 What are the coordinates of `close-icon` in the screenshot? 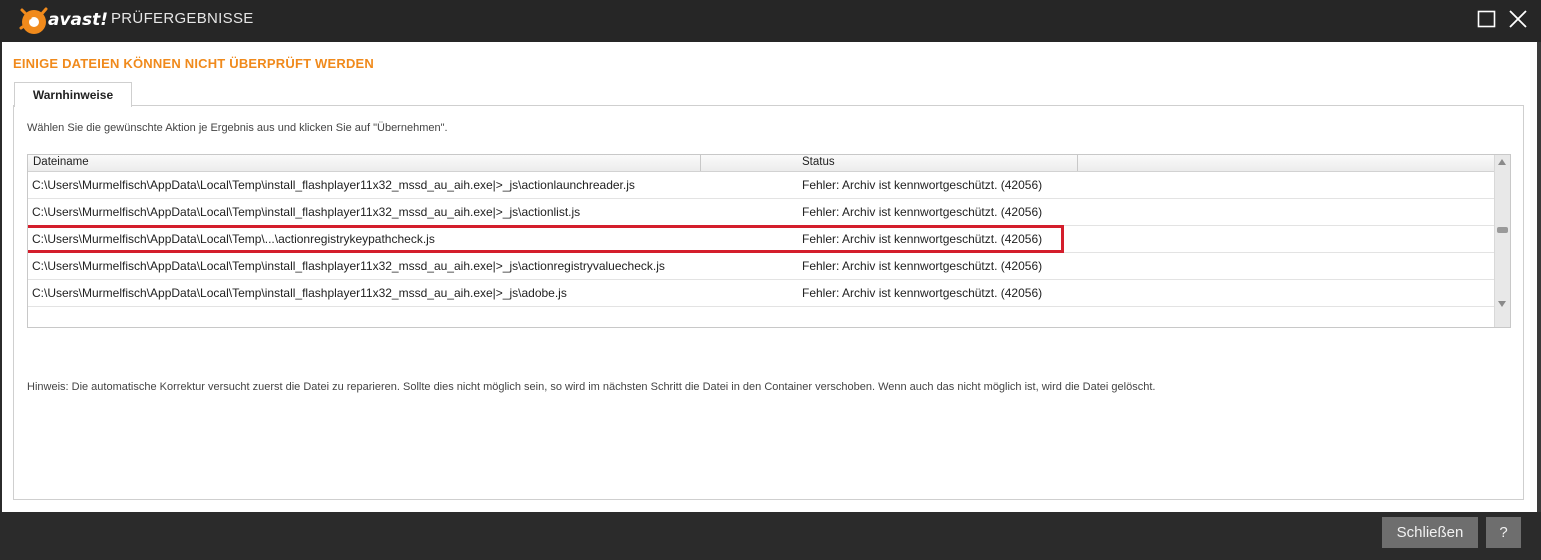 It's located at (1518, 19).